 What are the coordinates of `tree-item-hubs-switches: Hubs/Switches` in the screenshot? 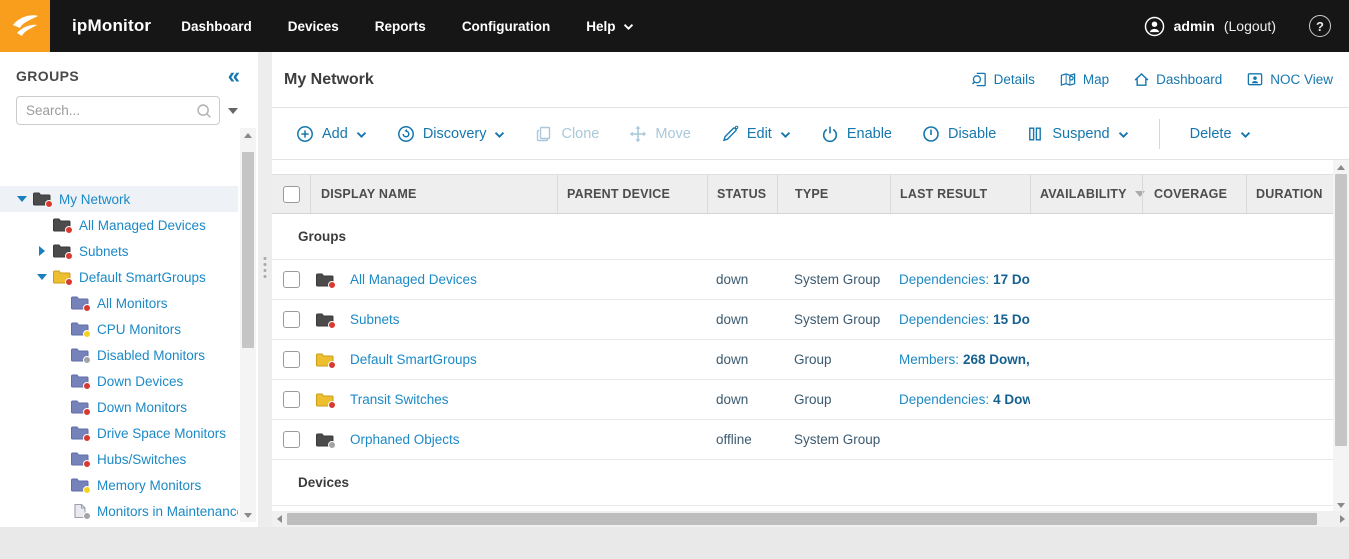 It's located at (119, 459).